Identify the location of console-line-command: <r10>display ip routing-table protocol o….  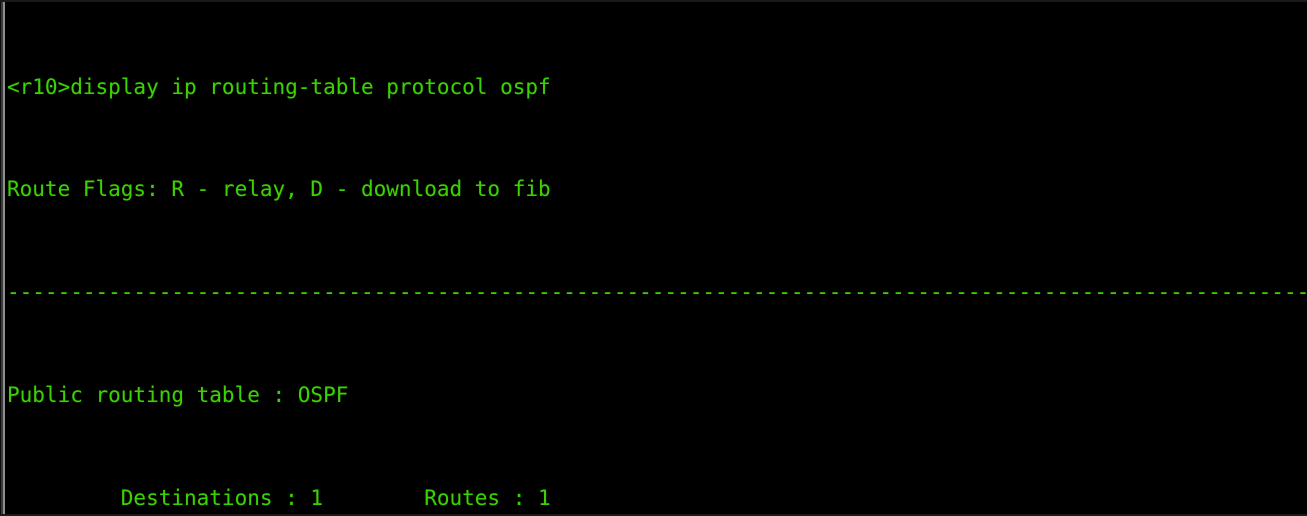
(279, 86).